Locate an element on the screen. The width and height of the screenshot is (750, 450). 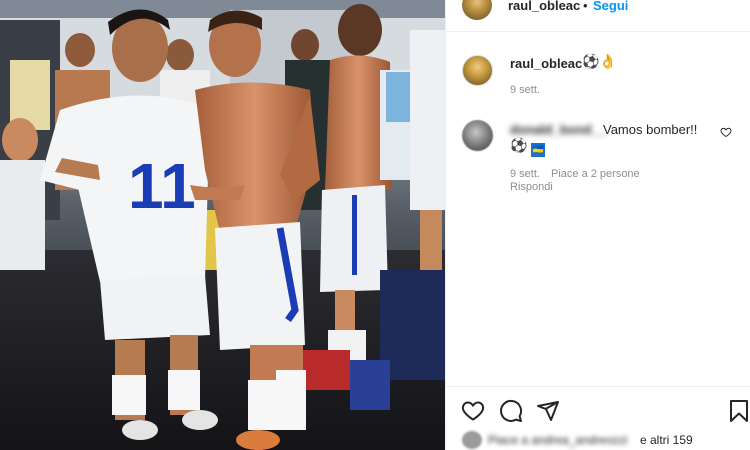
header-username: raul_obleac is located at coordinates (544, 6).